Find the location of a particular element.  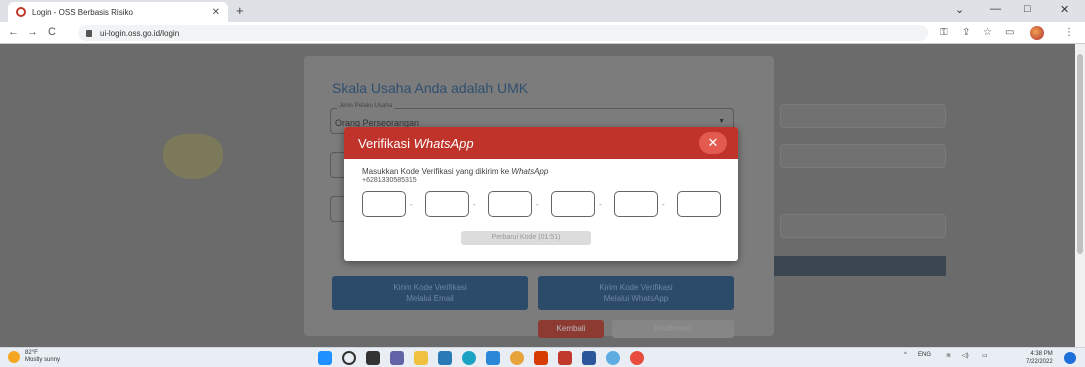

confirm-button: Konfirmasi is located at coordinates (673, 329).